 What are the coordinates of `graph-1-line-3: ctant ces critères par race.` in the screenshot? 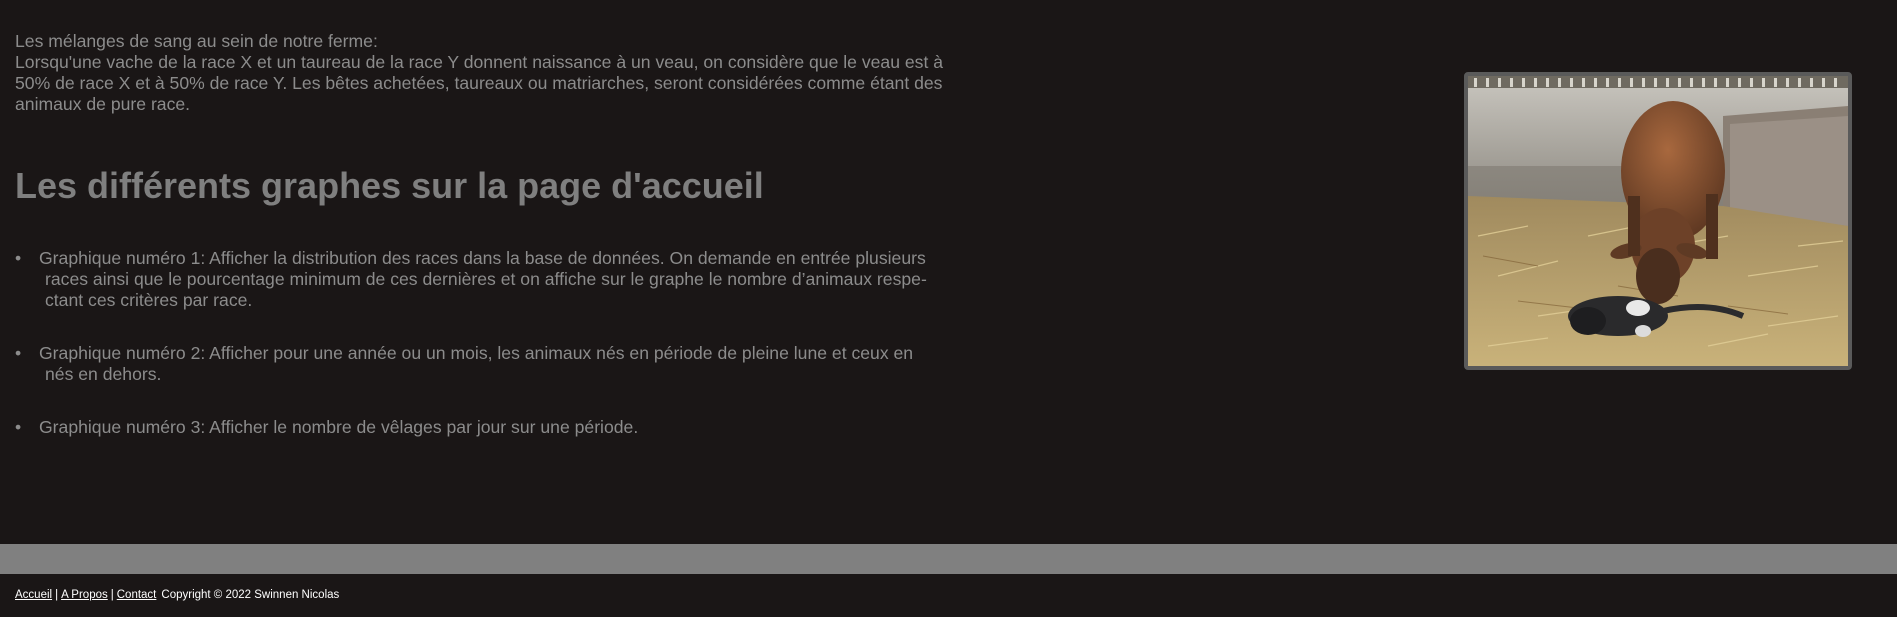 It's located at (149, 300).